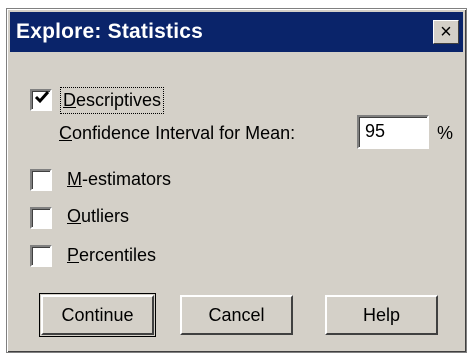  I want to click on descriptives-checkbox, so click(41, 100).